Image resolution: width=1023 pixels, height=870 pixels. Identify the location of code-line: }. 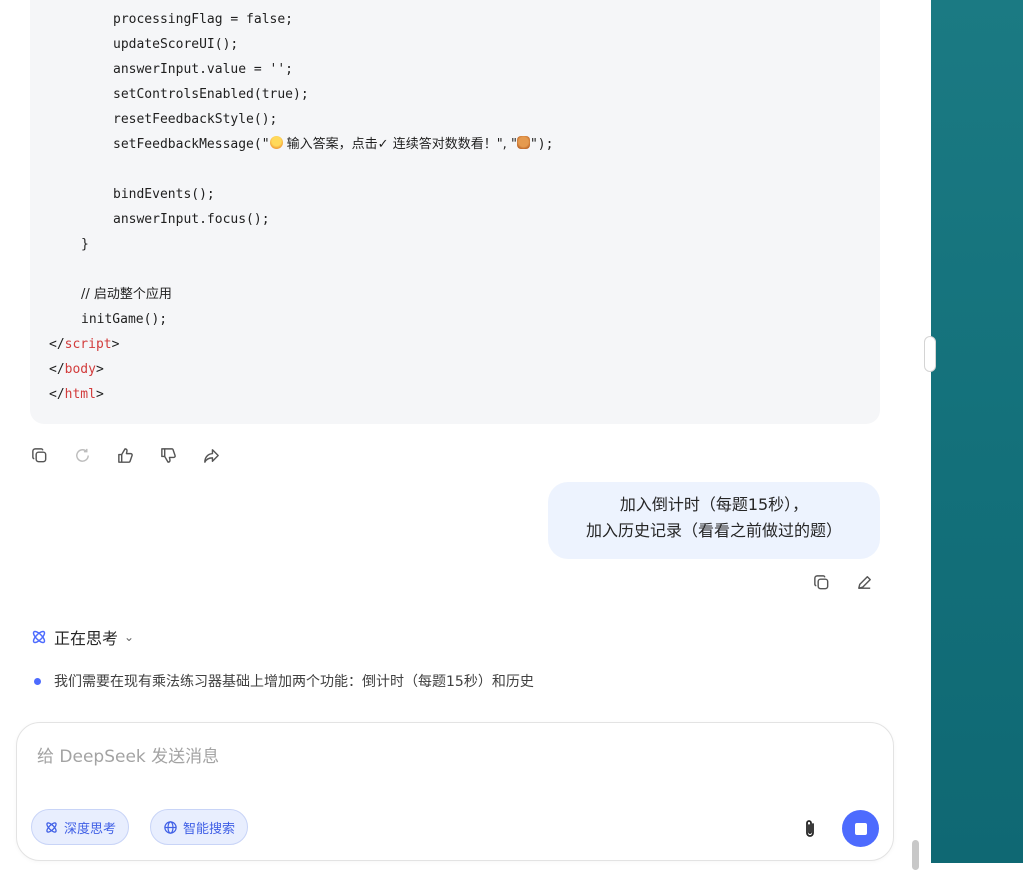
(85, 244).